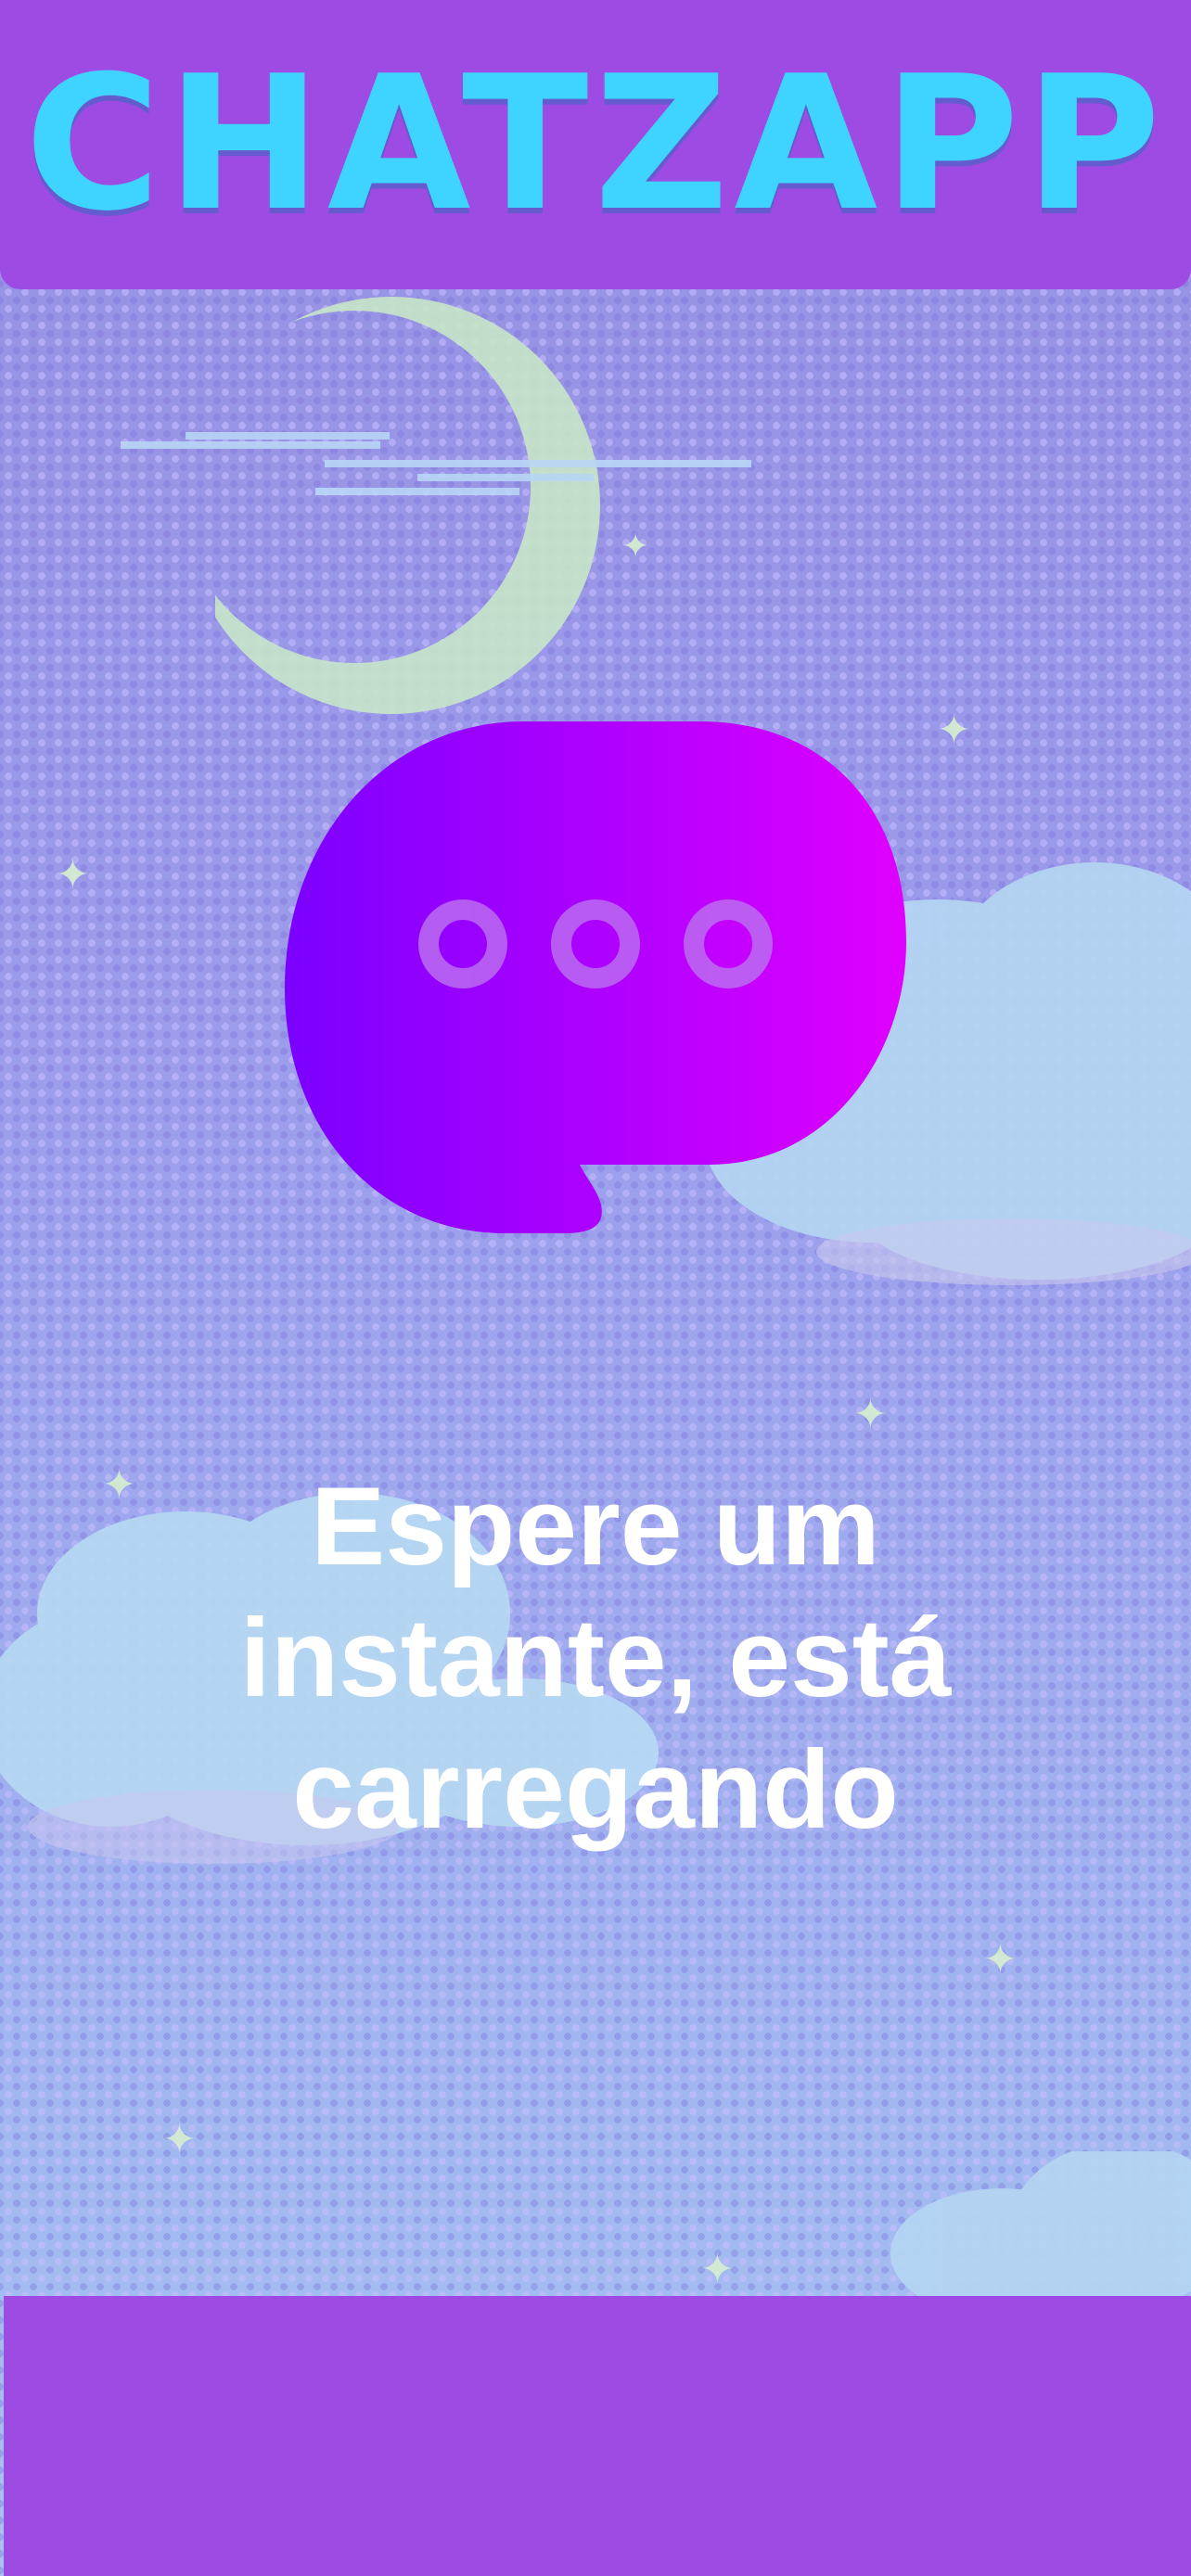  I want to click on app-logo: CHATZAPP, so click(595, 144).